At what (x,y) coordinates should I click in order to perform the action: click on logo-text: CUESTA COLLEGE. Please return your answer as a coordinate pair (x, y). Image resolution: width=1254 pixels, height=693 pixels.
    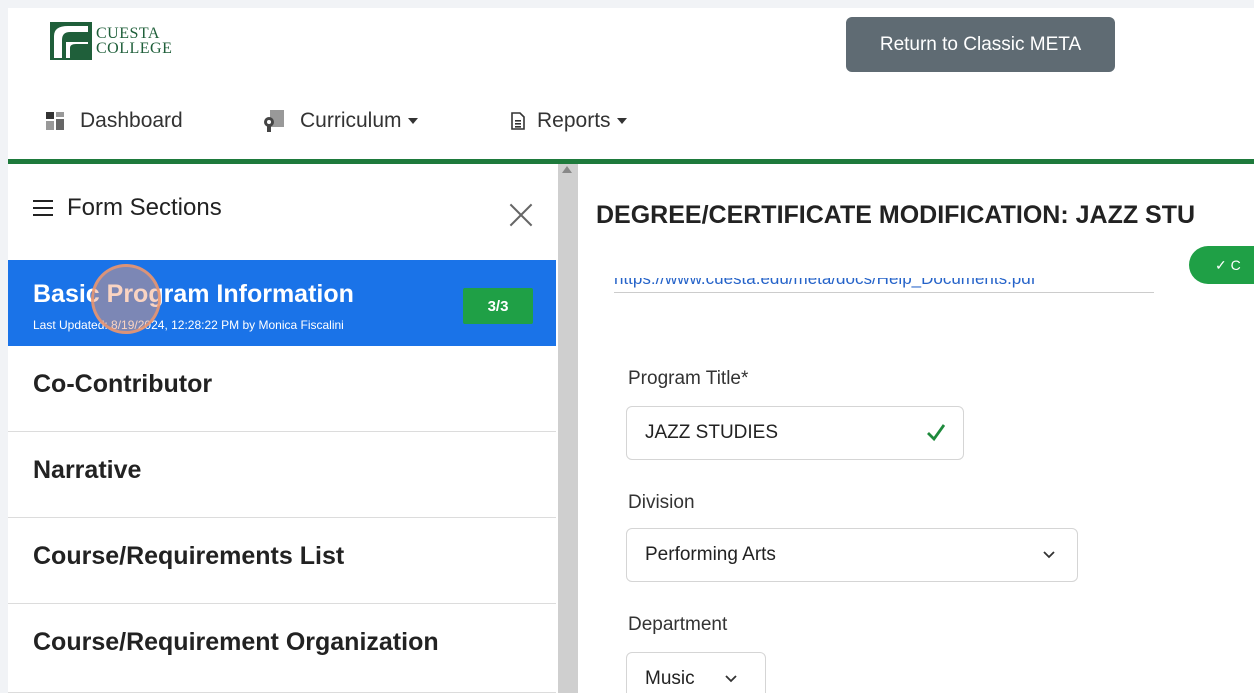
    Looking at the image, I should click on (134, 41).